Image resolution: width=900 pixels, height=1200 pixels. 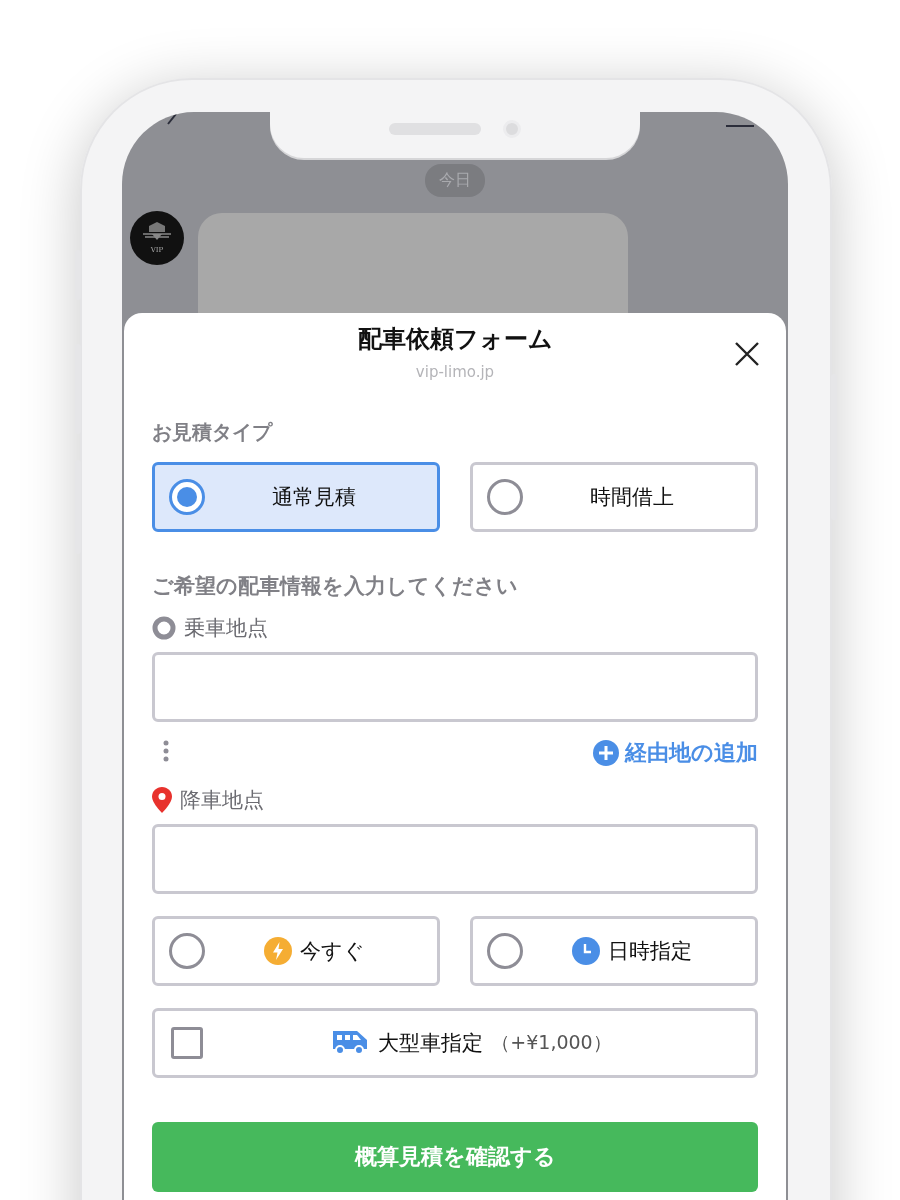 What do you see at coordinates (166, 751) in the screenshot?
I see `vertical-dots-icon` at bounding box center [166, 751].